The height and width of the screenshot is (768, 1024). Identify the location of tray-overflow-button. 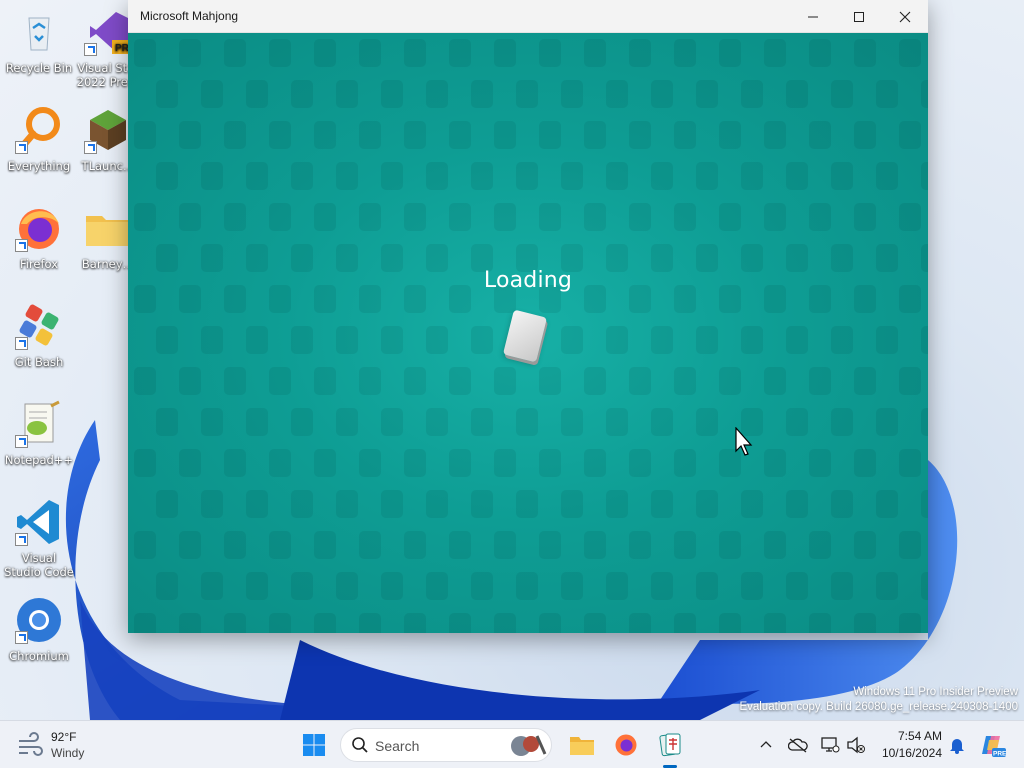
(766, 745).